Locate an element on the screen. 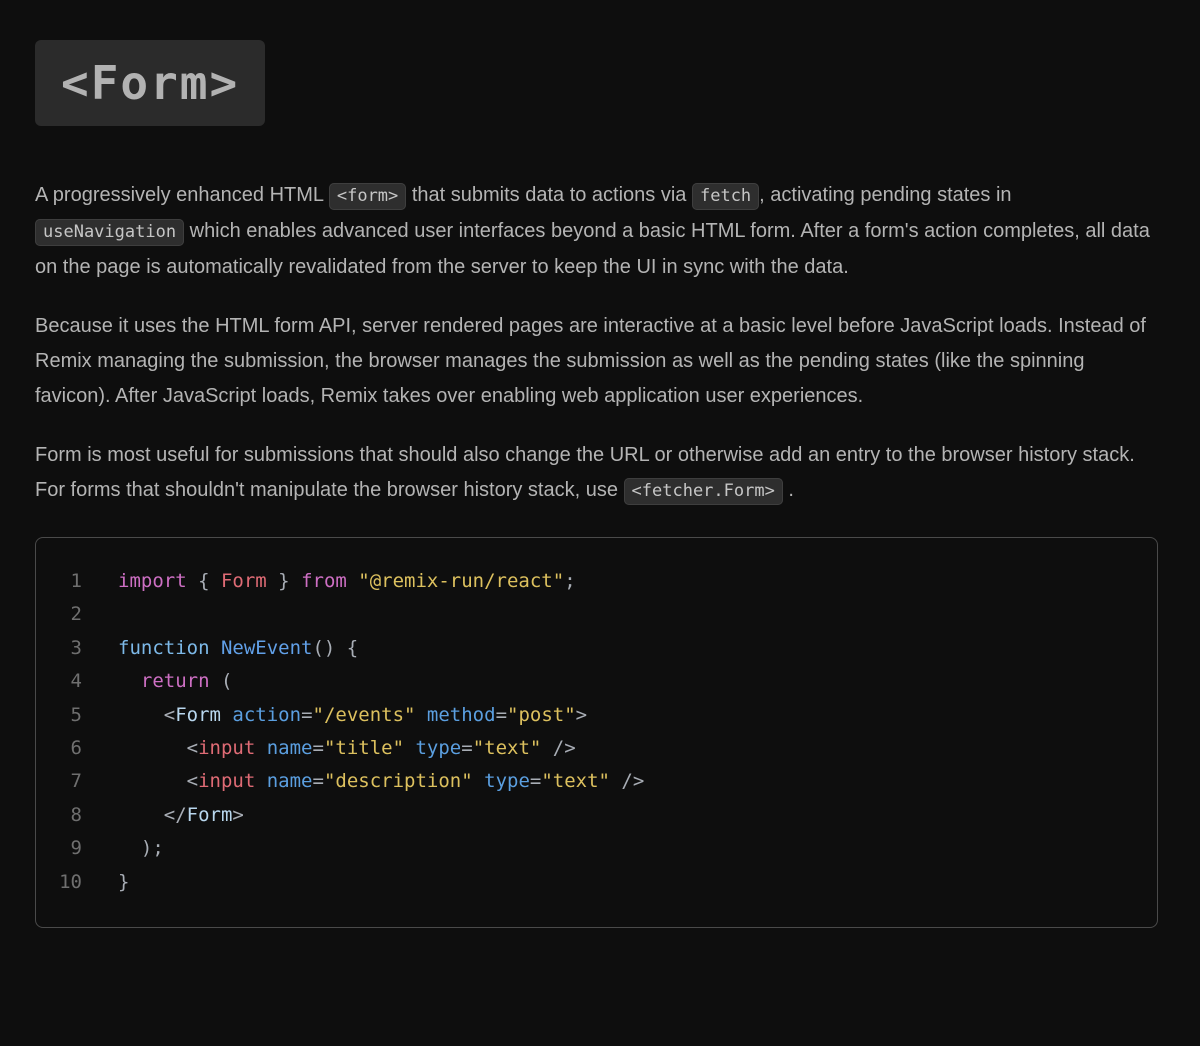  line-number: 4 is located at coordinates (76, 681).